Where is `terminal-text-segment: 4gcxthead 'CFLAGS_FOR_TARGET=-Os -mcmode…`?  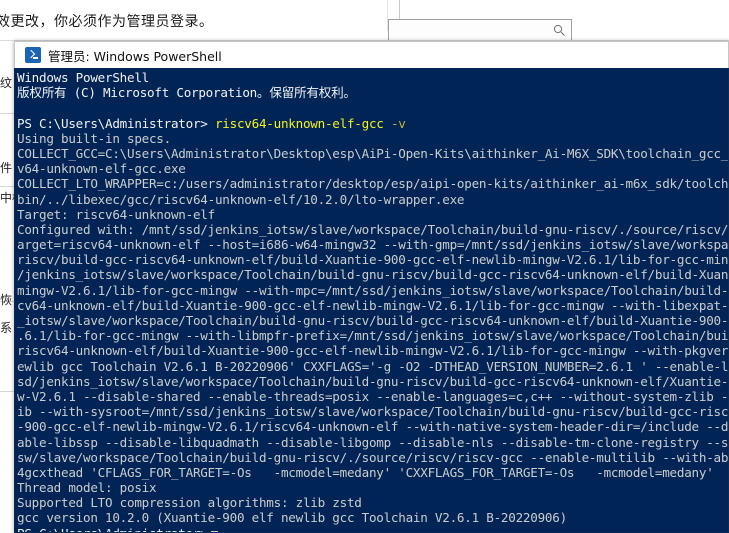 terminal-text-segment: 4gcxthead 'CFLAGS_FOR_TARGET=-Os -mcmode… is located at coordinates (365, 472).